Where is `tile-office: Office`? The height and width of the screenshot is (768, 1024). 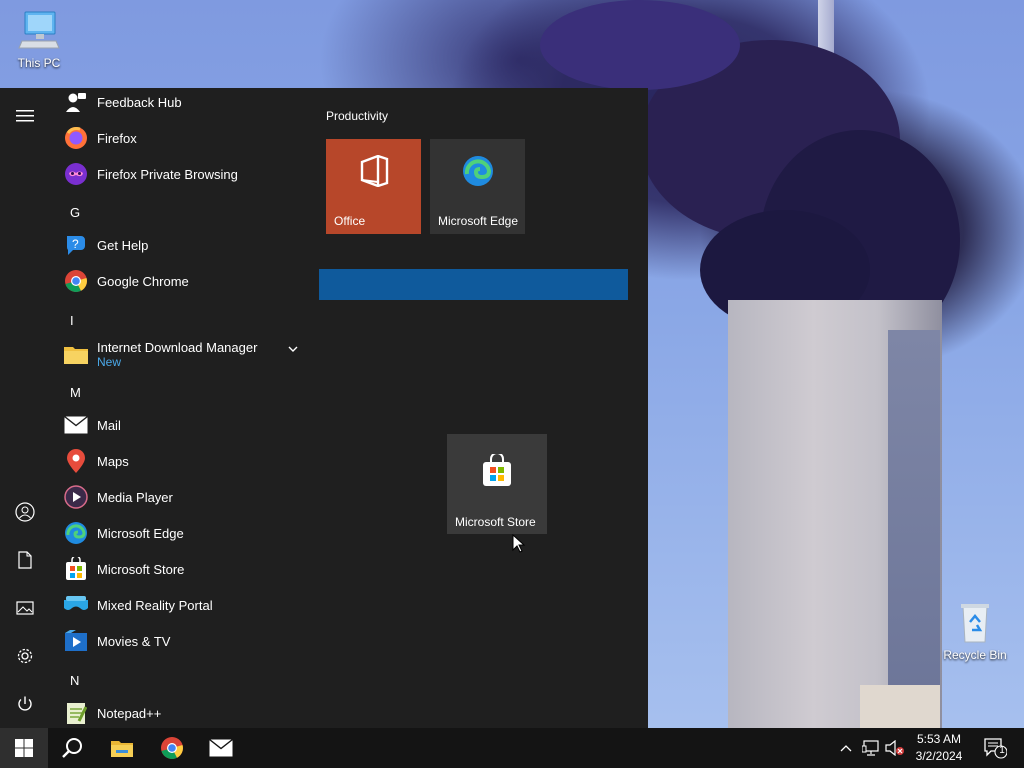
tile-office: Office is located at coordinates (373, 186).